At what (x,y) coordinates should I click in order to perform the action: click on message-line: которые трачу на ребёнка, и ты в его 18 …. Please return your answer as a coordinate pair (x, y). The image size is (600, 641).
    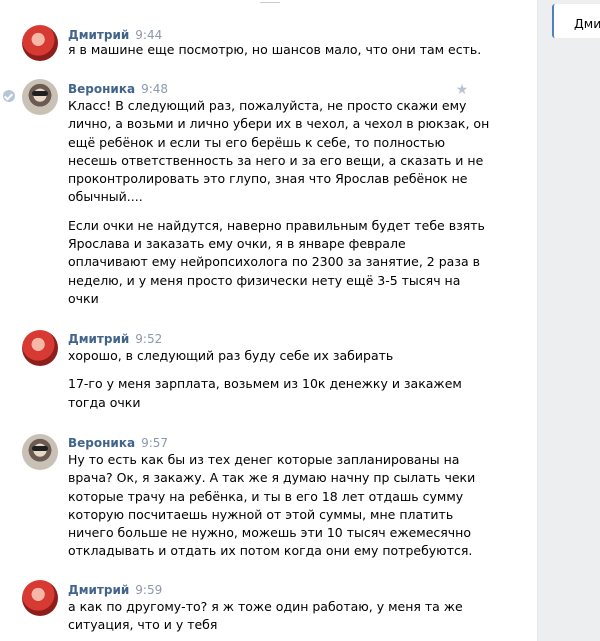
    Looking at the image, I should click on (266, 496).